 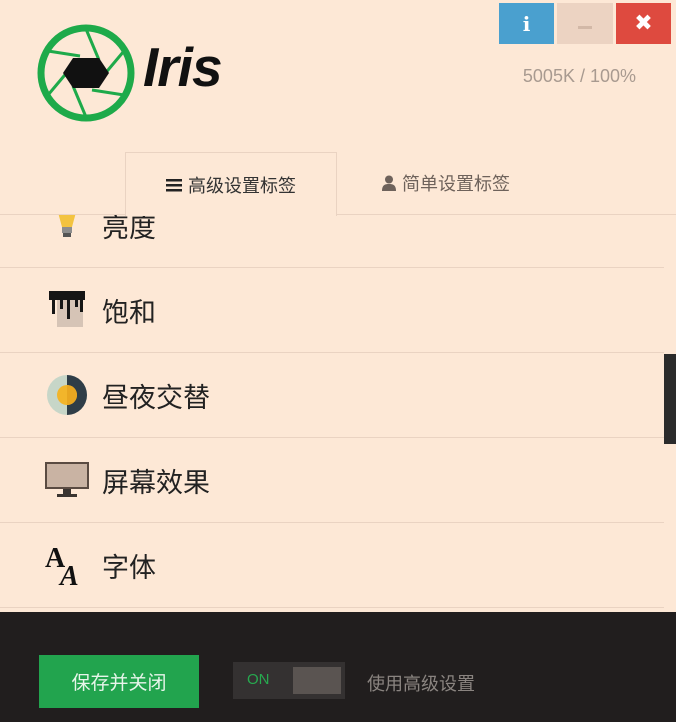 What do you see at coordinates (67, 395) in the screenshot?
I see `day-night-icon` at bounding box center [67, 395].